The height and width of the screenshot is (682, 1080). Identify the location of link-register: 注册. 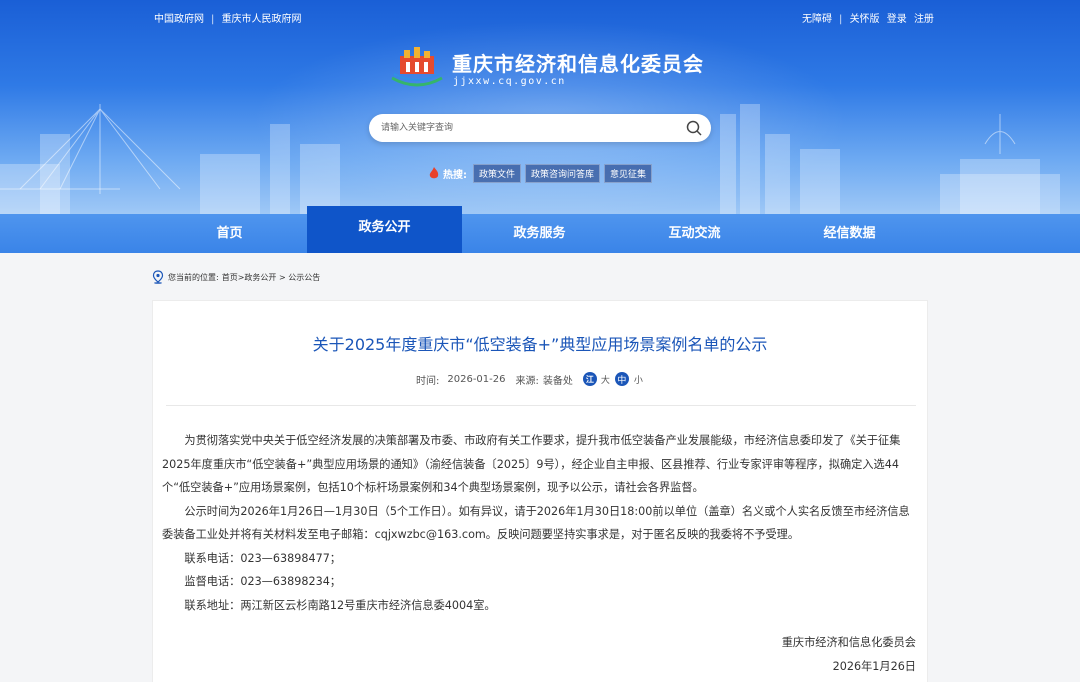
(924, 19).